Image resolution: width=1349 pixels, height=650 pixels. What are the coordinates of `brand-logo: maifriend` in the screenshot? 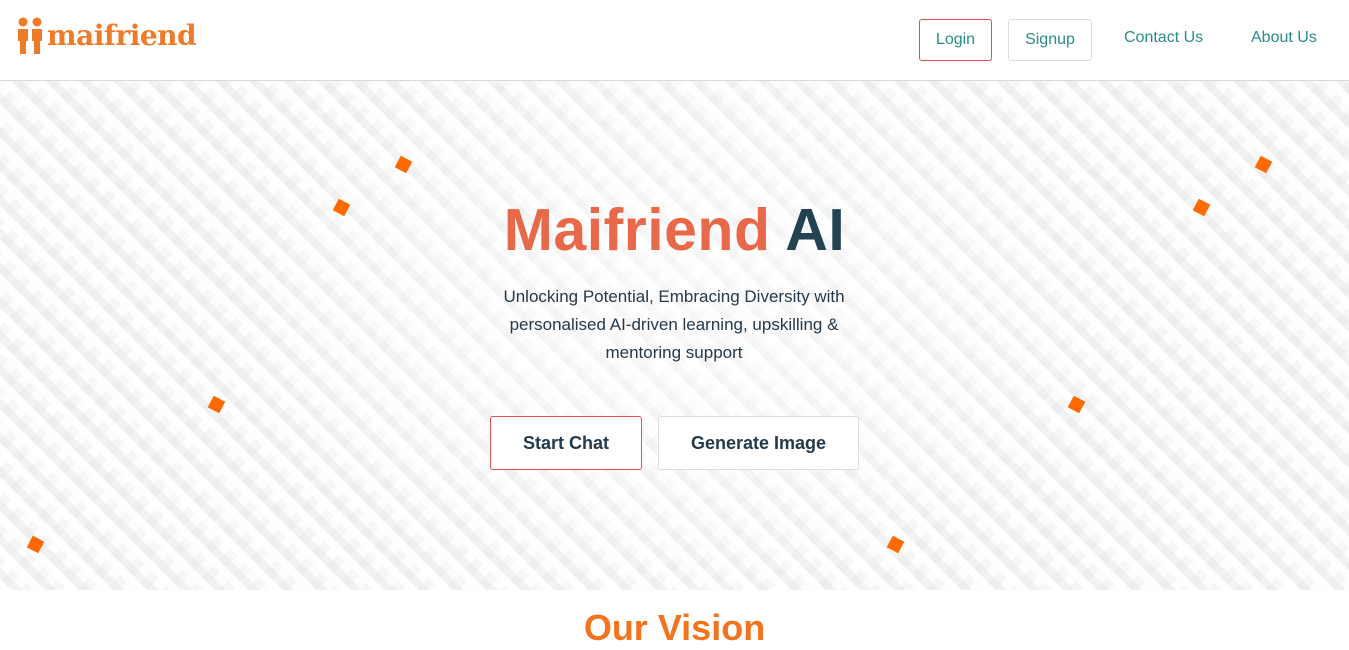 It's located at (106, 36).